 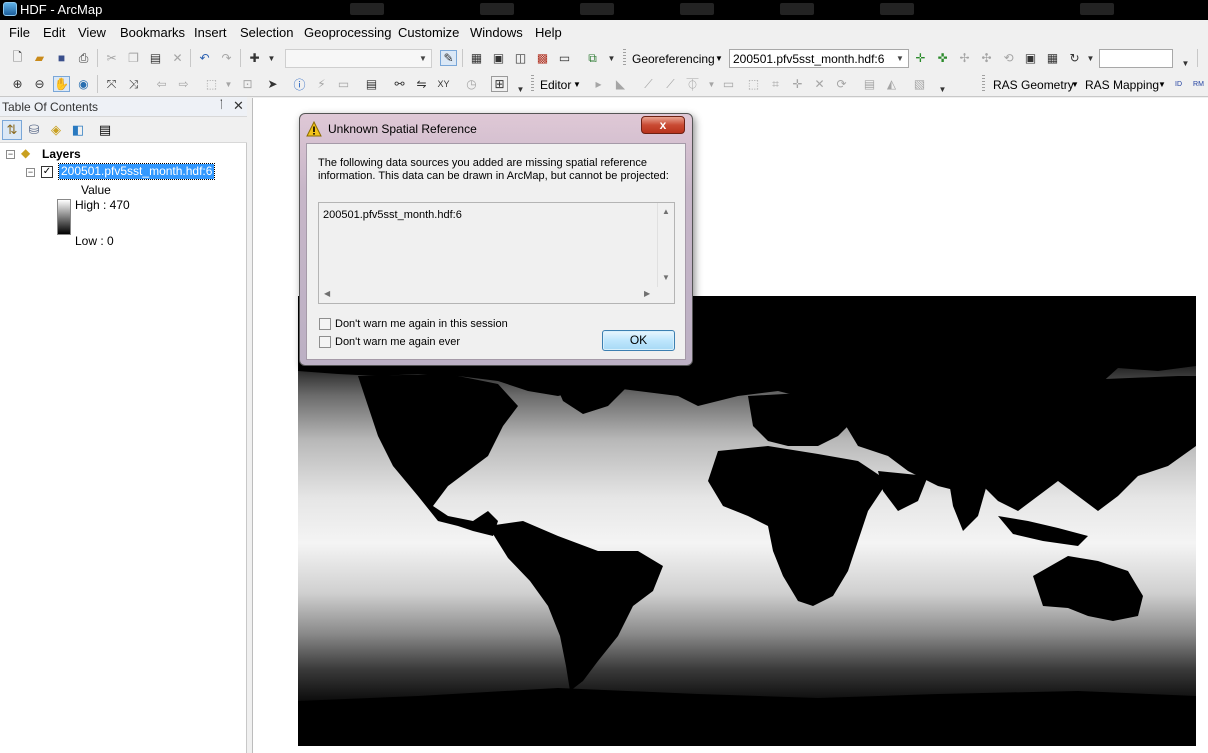 I want to click on fixed-zoom-out-icon: ⤨, so click(x=133, y=84).